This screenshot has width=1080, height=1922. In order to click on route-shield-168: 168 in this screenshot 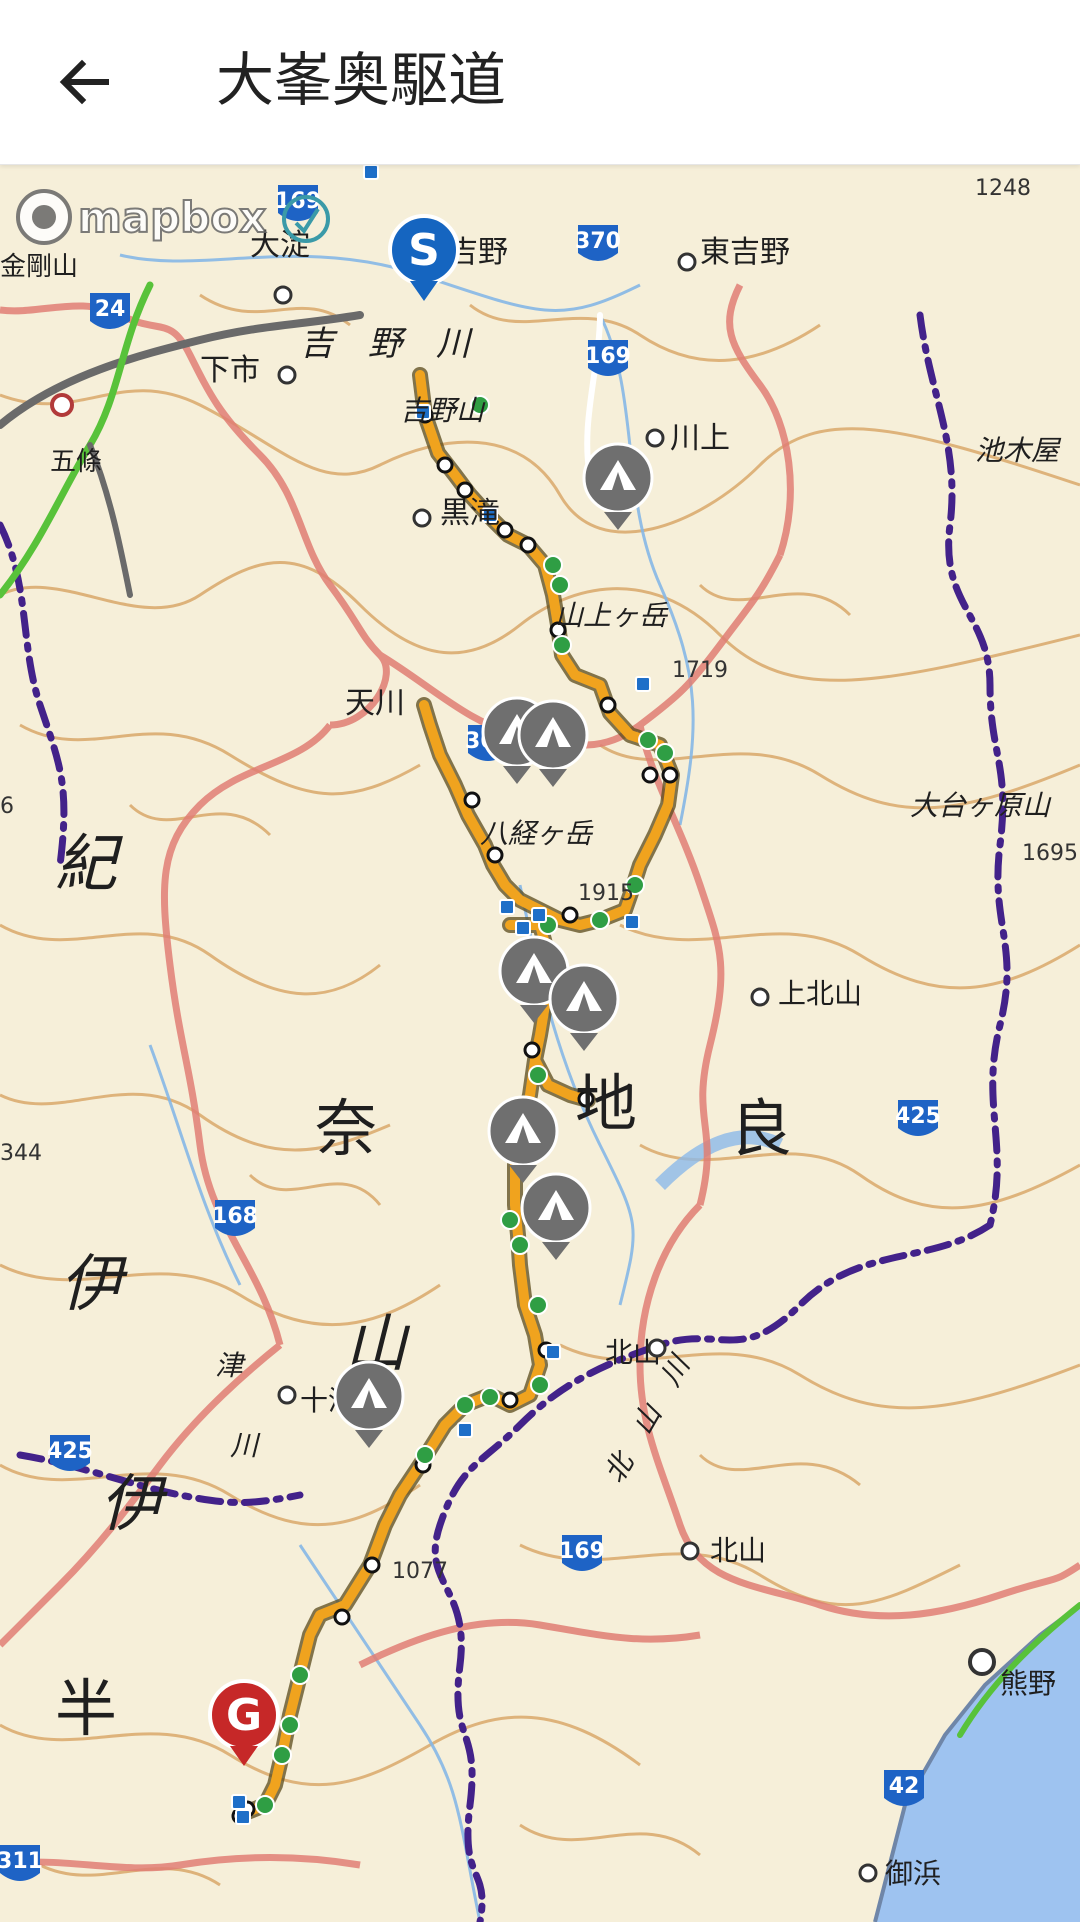, I will do `click(235, 1218)`.